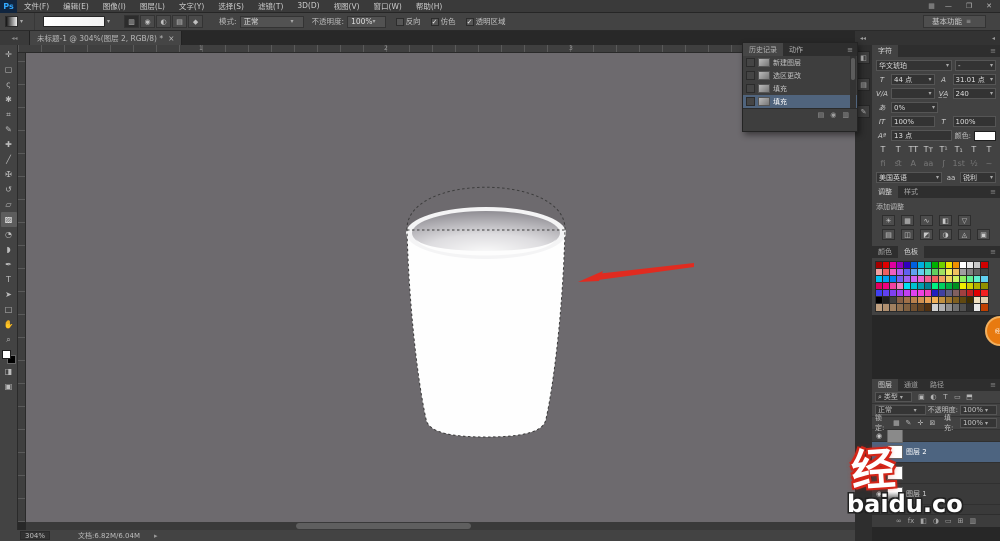  Describe the element at coordinates (429, 6) in the screenshot. I see `menu-item: 帮助(H)` at that location.